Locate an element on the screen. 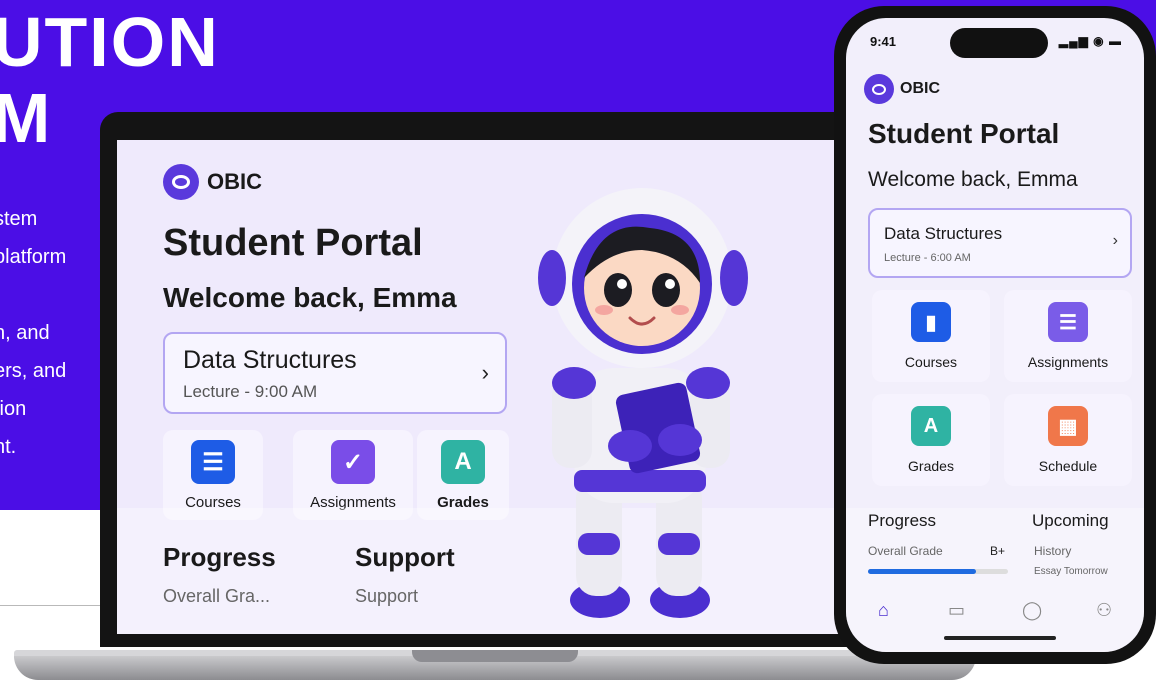  schedule-icon: ▦ is located at coordinates (1068, 426).